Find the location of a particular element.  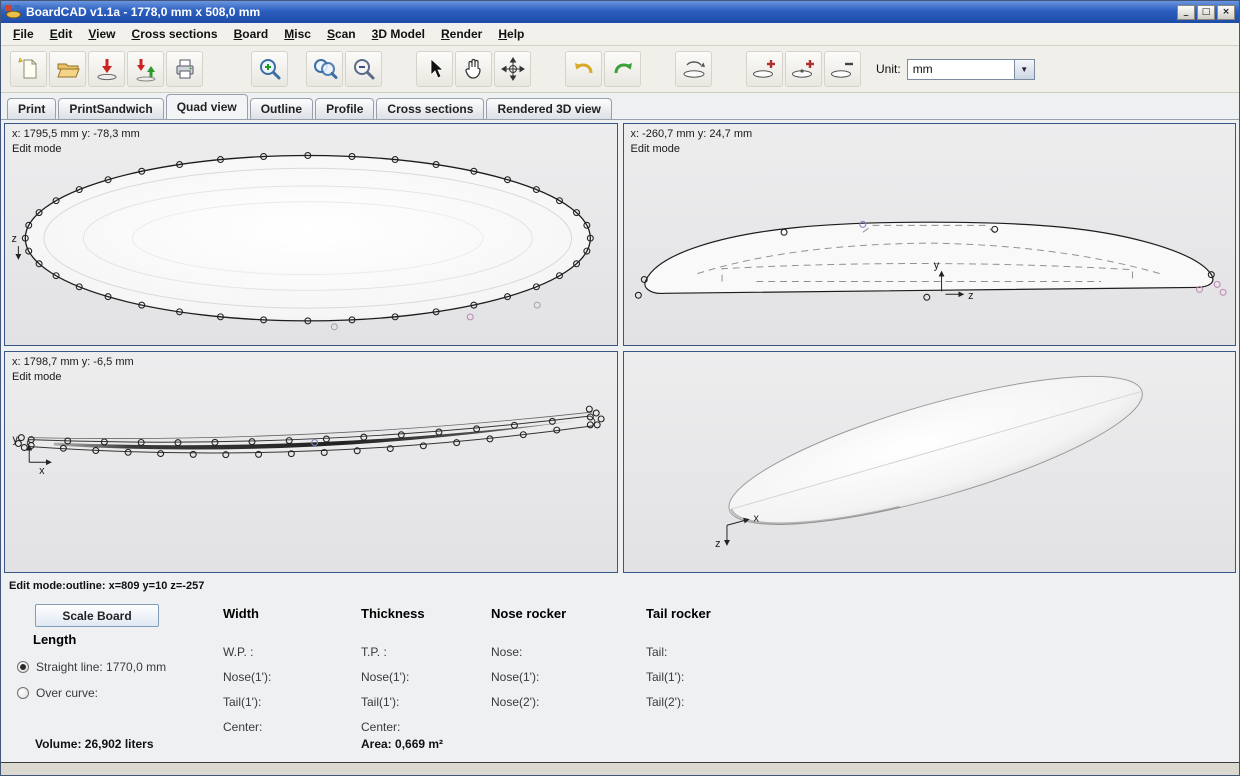

unit-combobox: mm ▼ is located at coordinates (970, 69).